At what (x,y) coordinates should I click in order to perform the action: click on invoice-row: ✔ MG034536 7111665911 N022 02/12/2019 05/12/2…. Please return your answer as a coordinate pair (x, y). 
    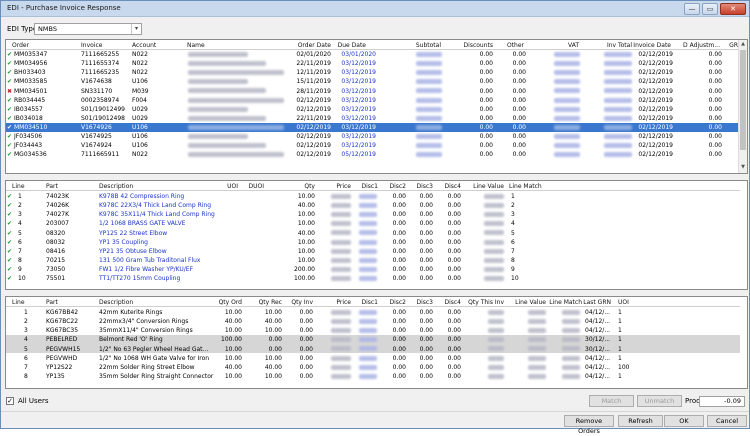
    Looking at the image, I should click on (373, 154).